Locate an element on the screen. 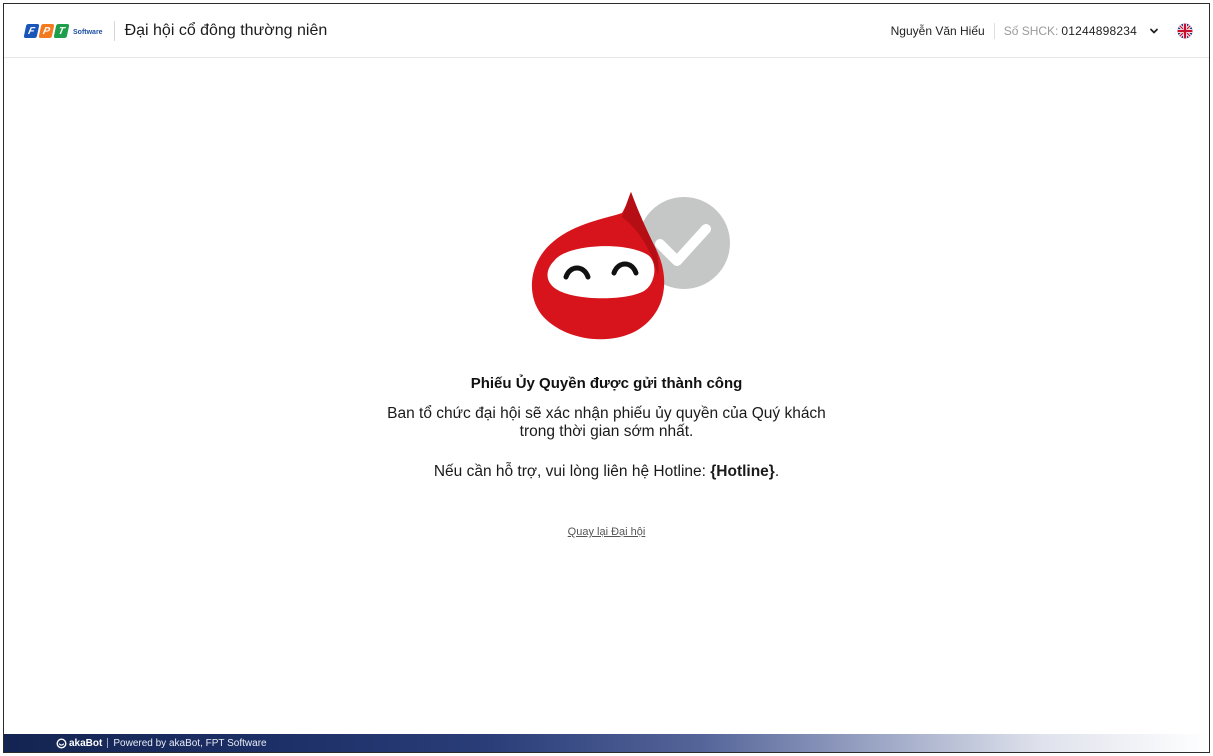 The image size is (1213, 756). akabot-brand: akaBot is located at coordinates (86, 743).